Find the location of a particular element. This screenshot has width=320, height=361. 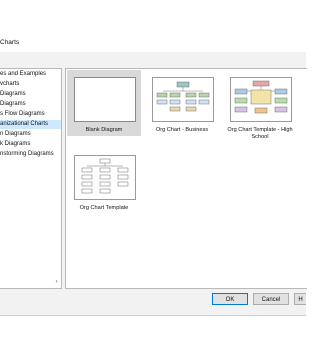

org-chart-business-thumbnail is located at coordinates (183, 99).